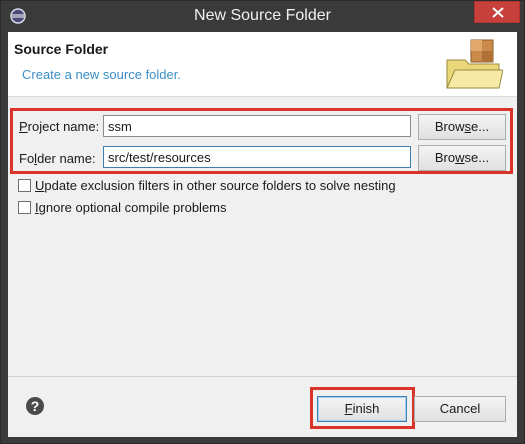 The image size is (525, 444). Describe the element at coordinates (27, 158) in the screenshot. I see `folder-label-pre: Fo` at that location.